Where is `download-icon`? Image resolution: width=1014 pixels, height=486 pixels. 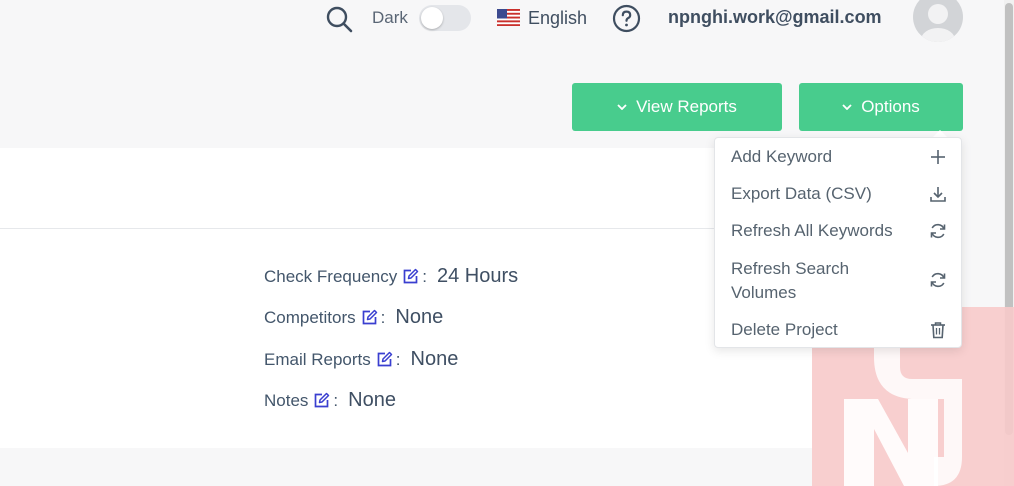
download-icon is located at coordinates (938, 194).